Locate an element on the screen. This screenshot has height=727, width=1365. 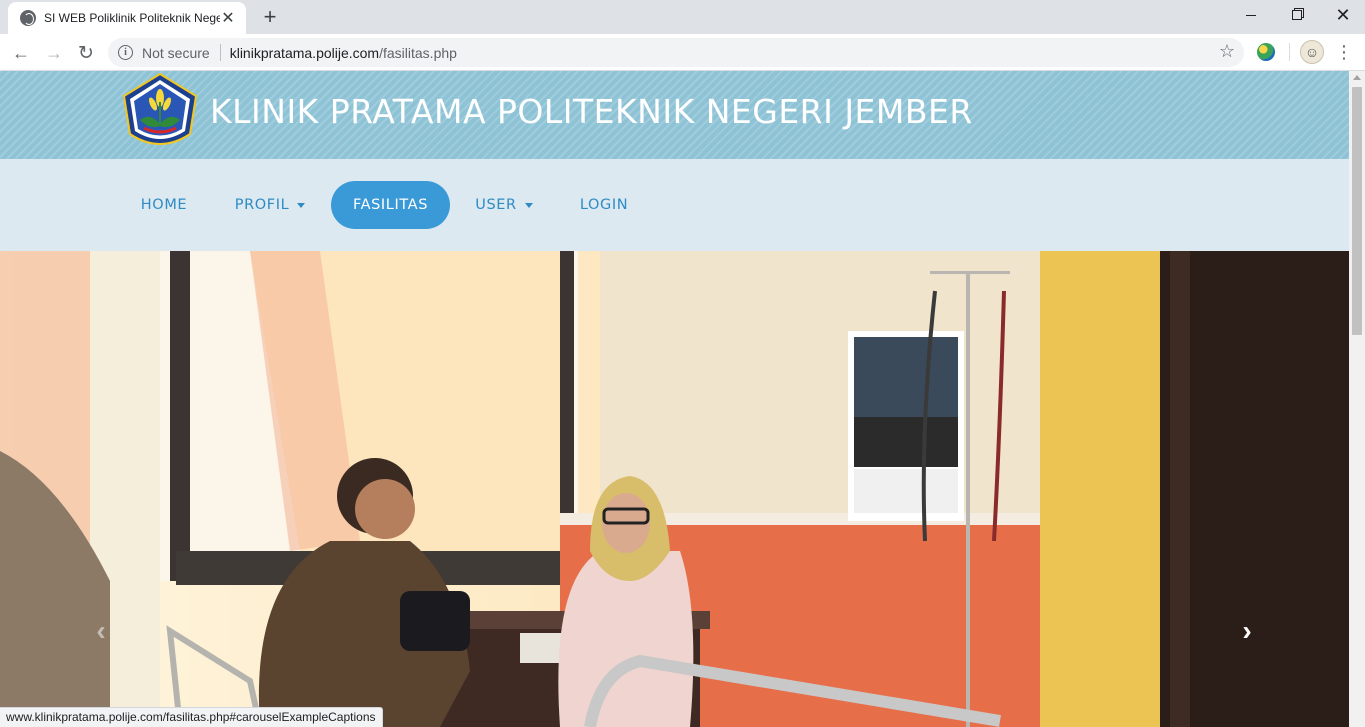
security-label: Not secure is located at coordinates (176, 53).